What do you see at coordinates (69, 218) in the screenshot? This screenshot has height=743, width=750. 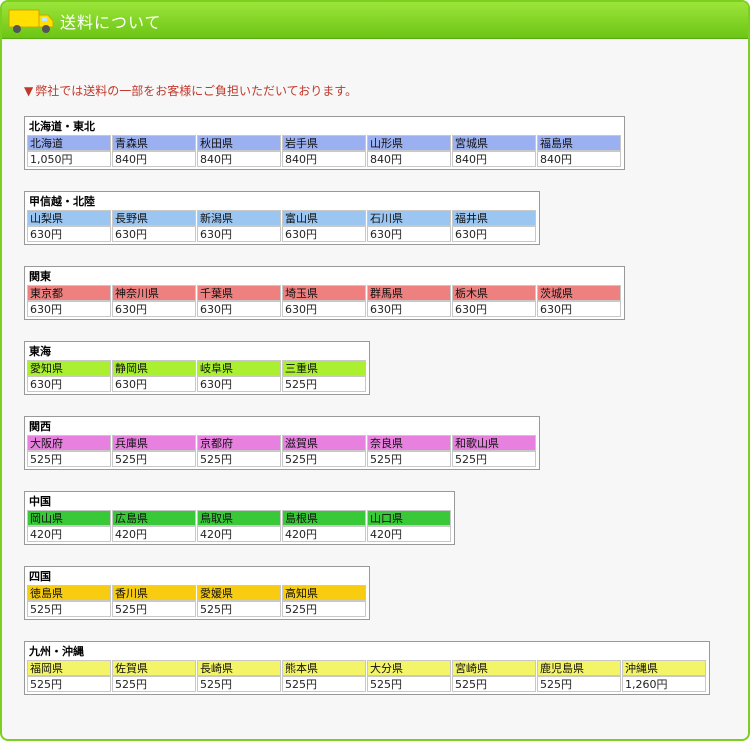 I see `prefecture-cell: 山梨県` at bounding box center [69, 218].